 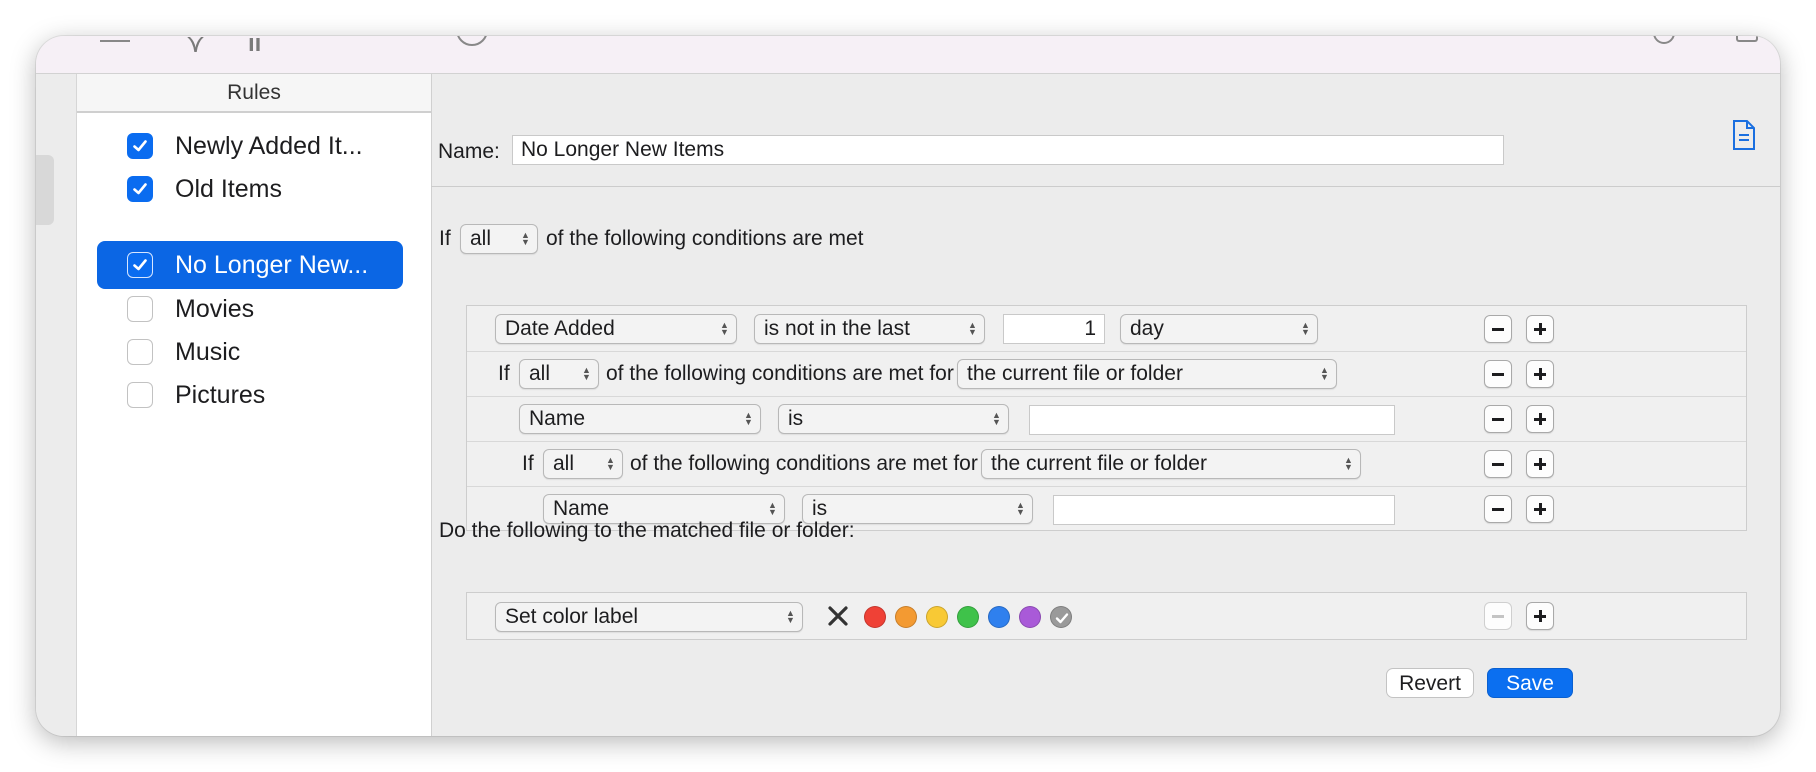 I want to click on unit-popup: day ▲ ▼, so click(x=1219, y=329).